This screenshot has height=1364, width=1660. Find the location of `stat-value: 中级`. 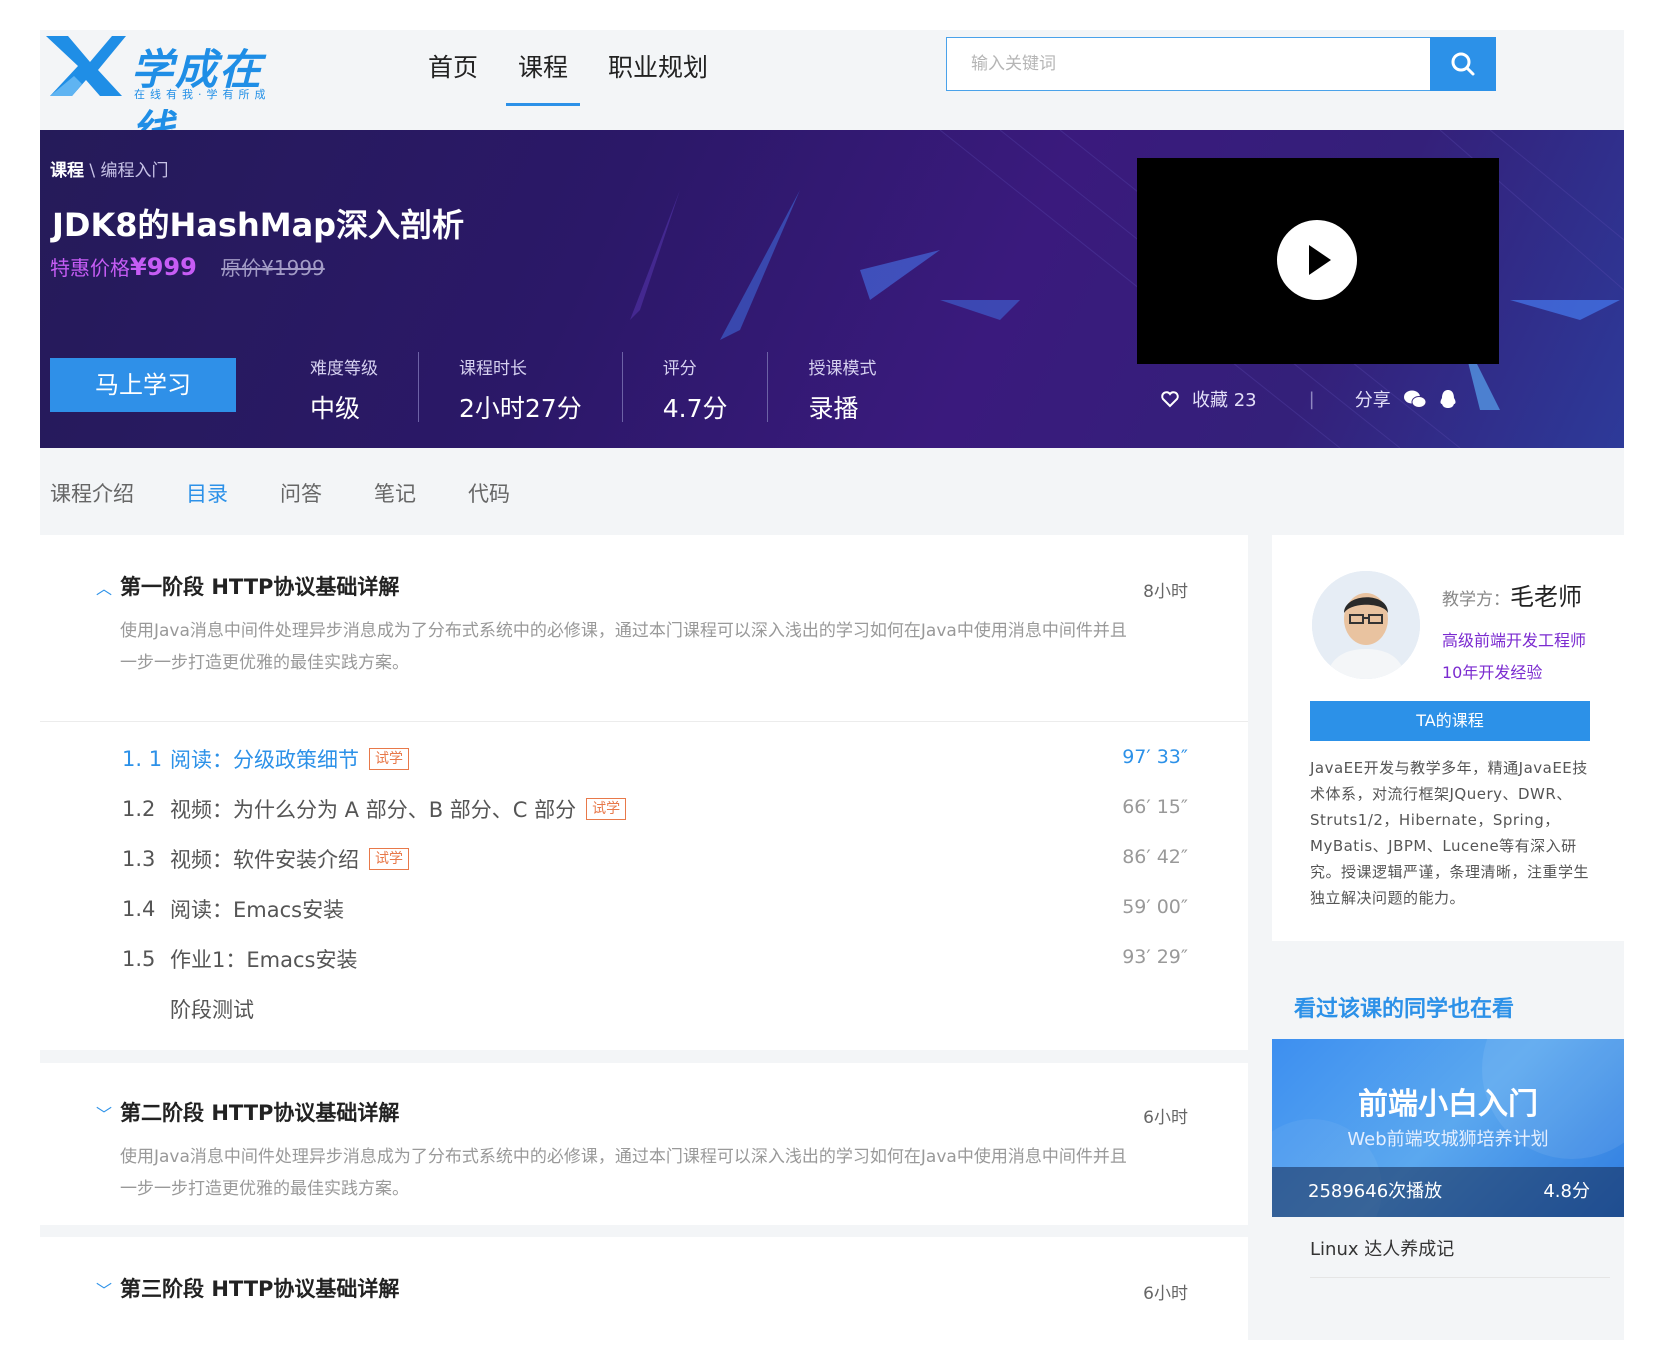

stat-value: 中级 is located at coordinates (335, 408).